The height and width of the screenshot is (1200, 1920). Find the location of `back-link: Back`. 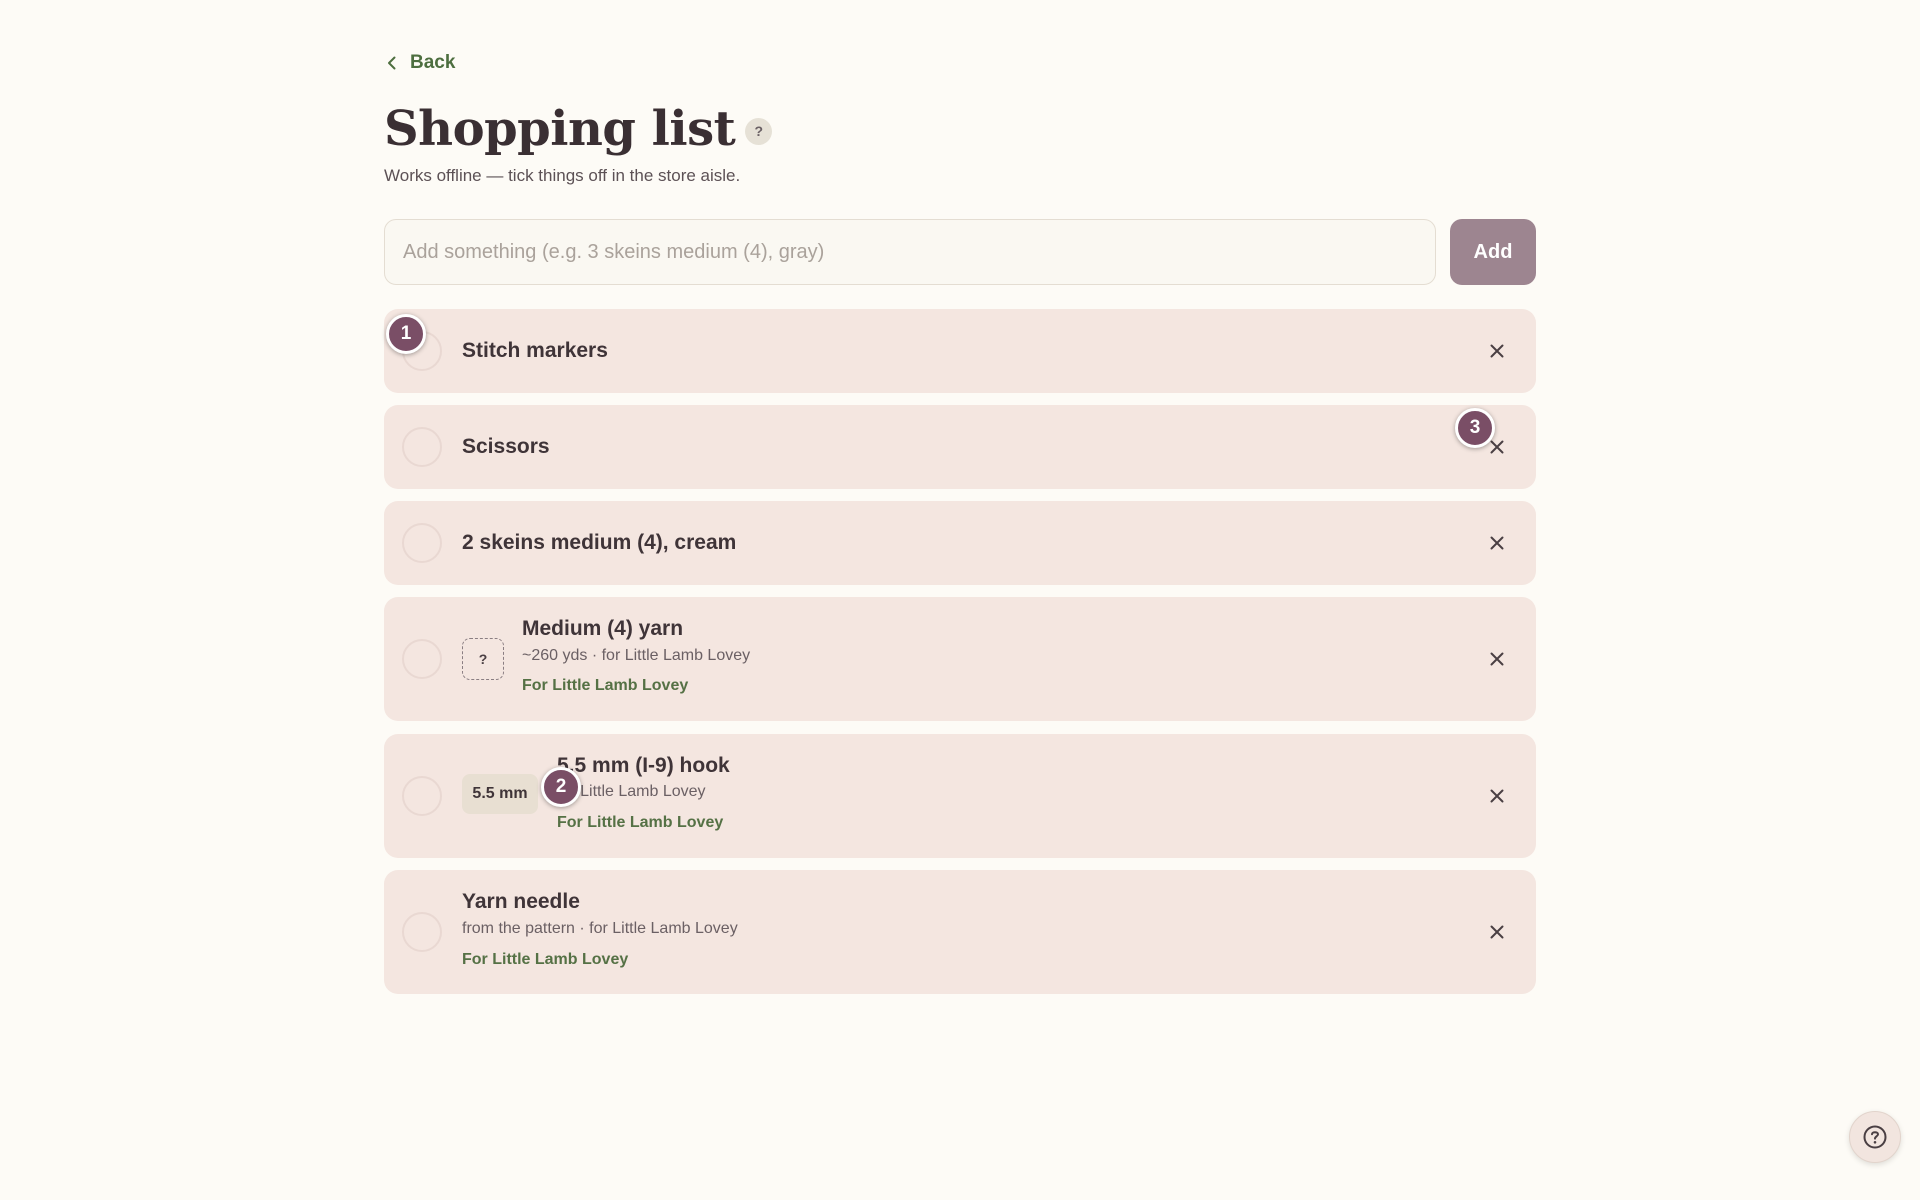

back-link: Back is located at coordinates (419, 63).